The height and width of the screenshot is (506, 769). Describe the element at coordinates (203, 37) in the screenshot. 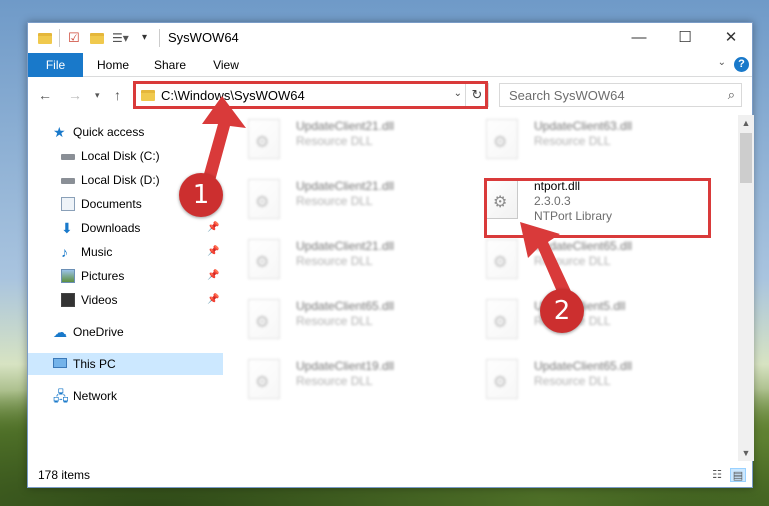

I see `window-title: SysWOW64` at that location.